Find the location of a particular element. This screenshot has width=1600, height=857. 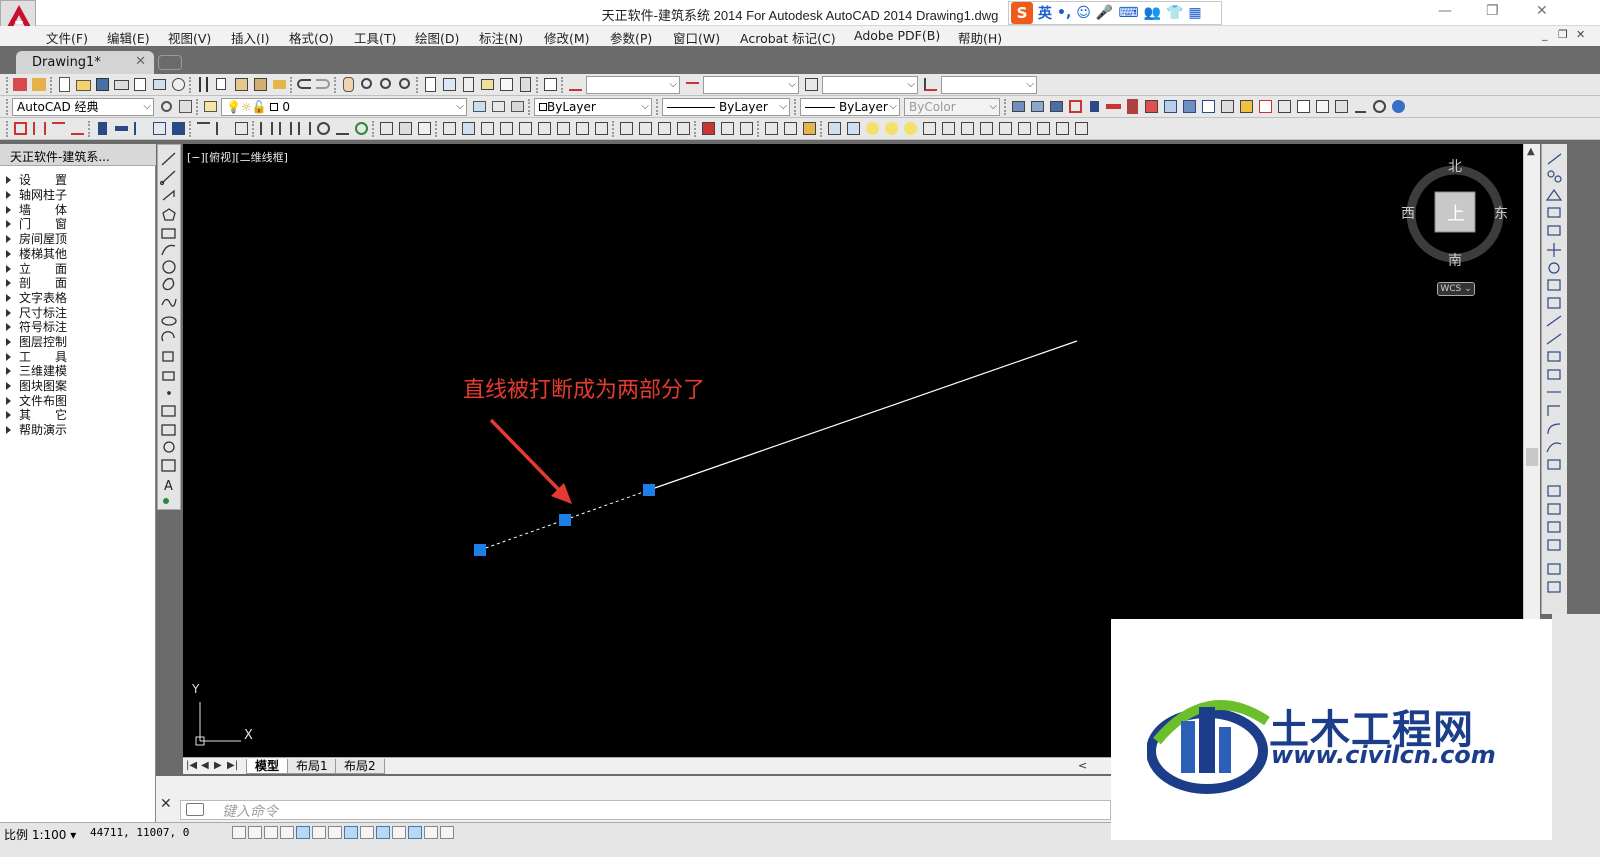

tz-window-icon is located at coordinates (1151, 106).